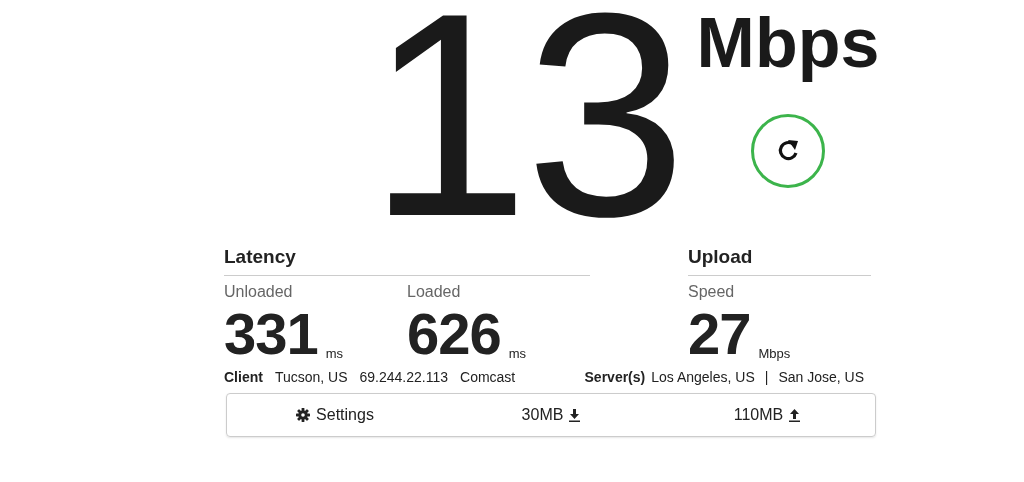 The width and height of the screenshot is (1024, 482). I want to click on metric-label: Speed, so click(712, 292).